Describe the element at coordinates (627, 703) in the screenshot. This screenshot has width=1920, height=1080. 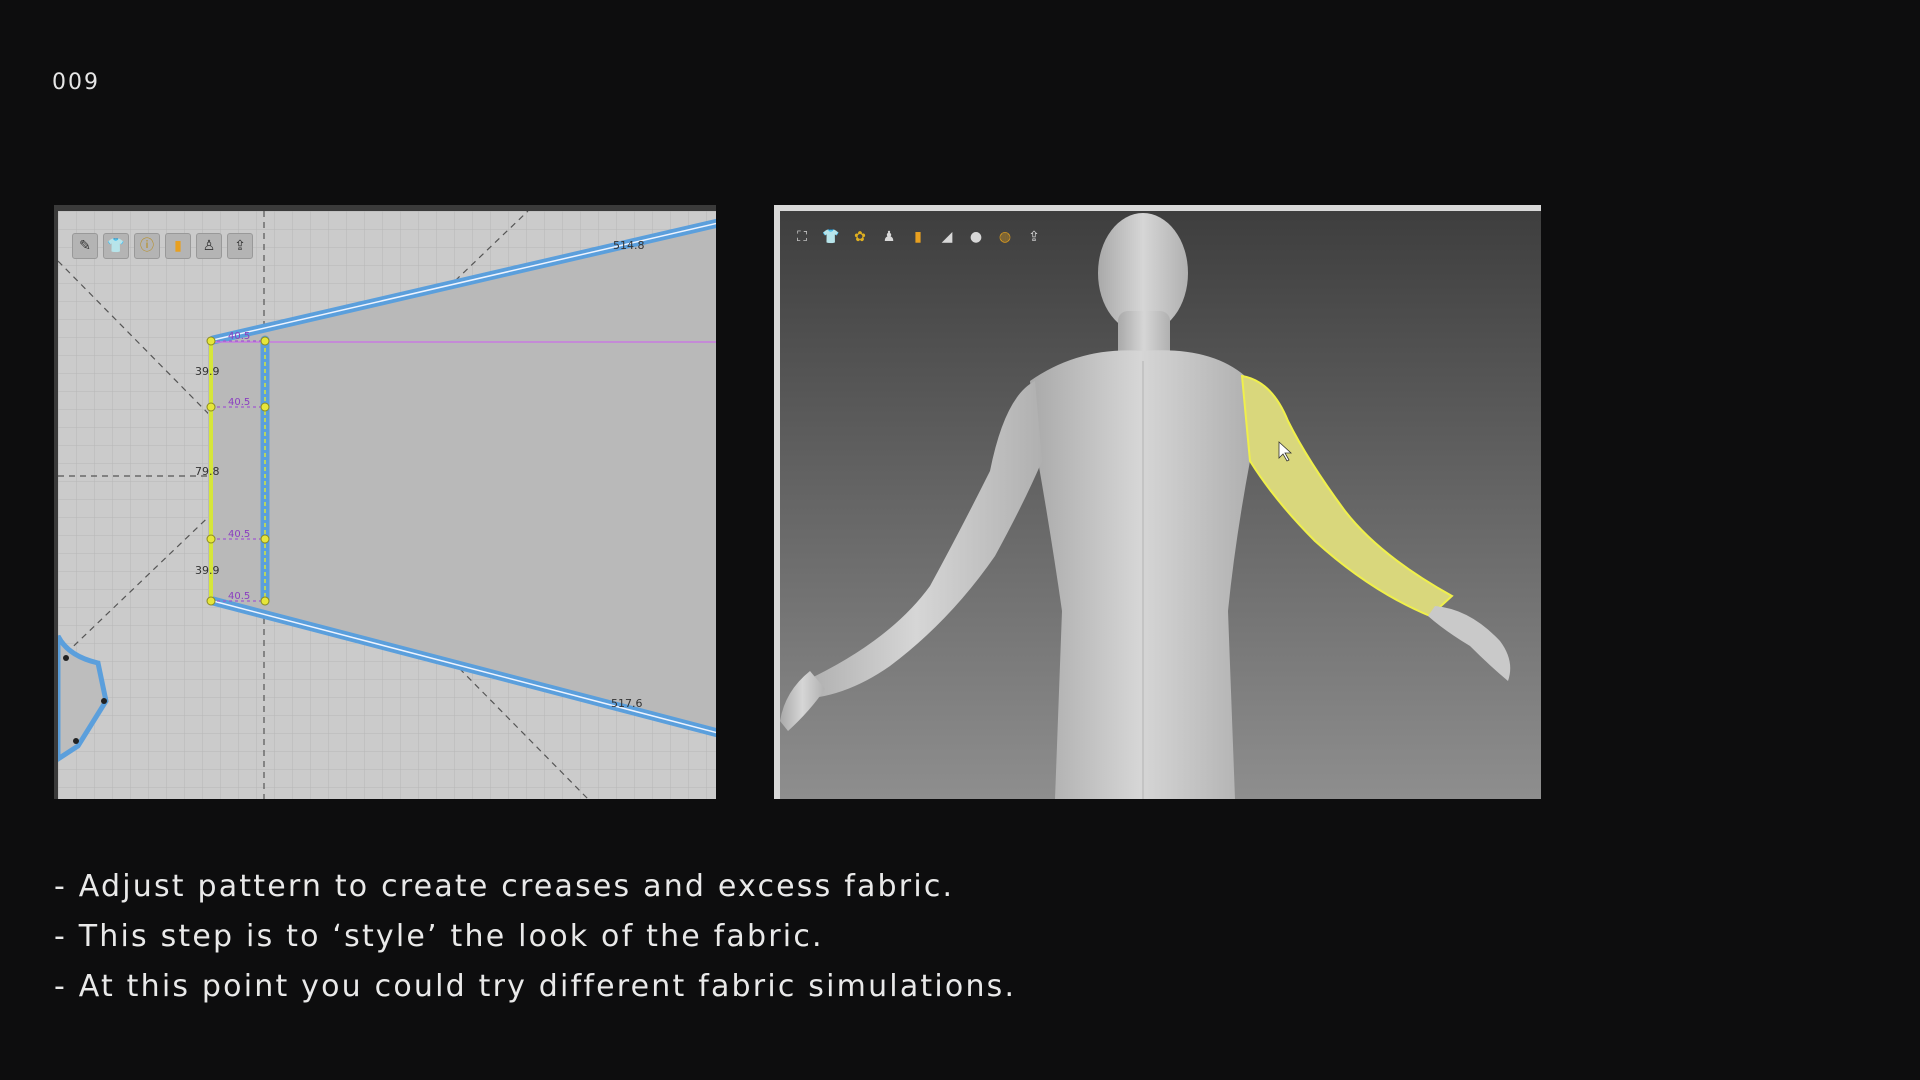
I see `bottom-edge-length: 517.6` at that location.